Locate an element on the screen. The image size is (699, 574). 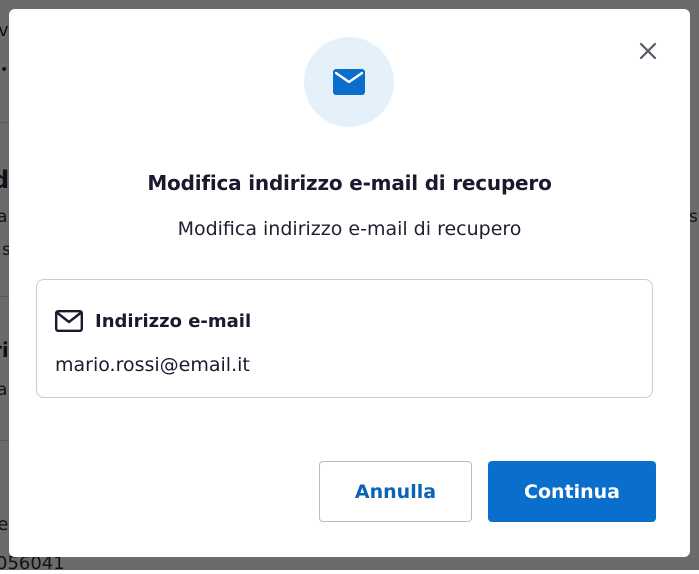
email-card-header: Indirizzo e-mail is located at coordinates (153, 321).